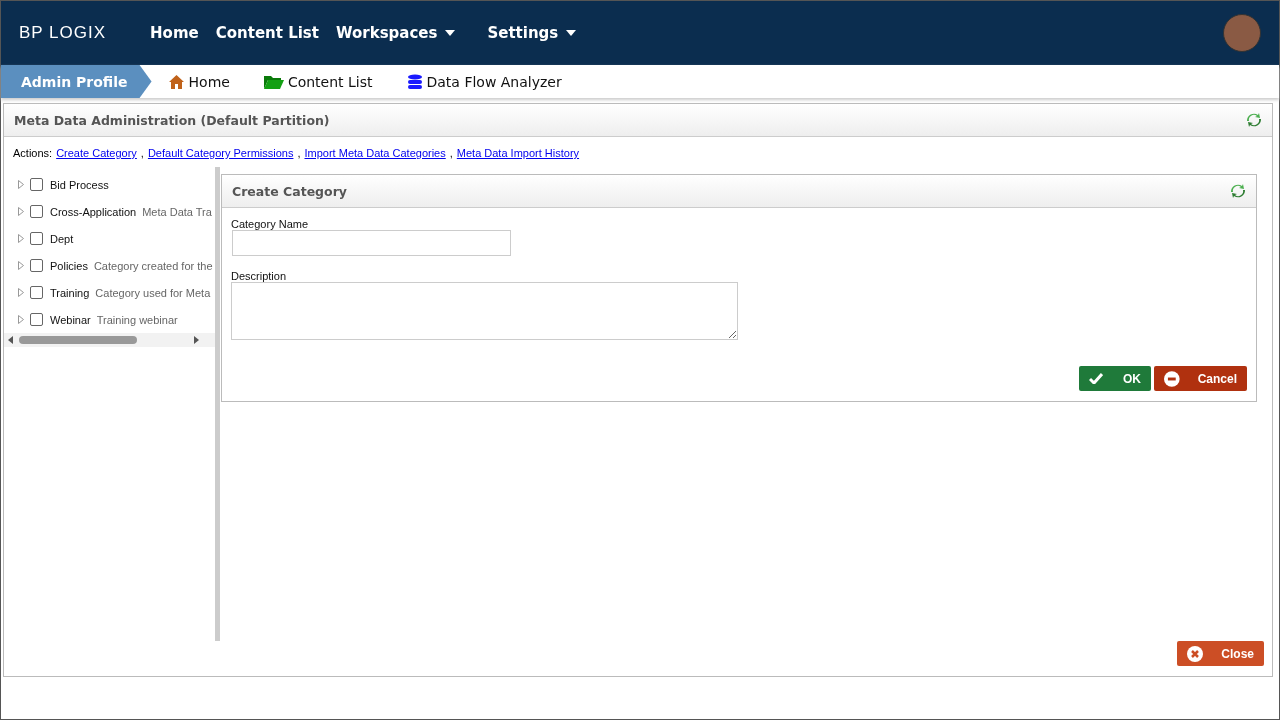 The image size is (1280, 720). Describe the element at coordinates (1096, 378) in the screenshot. I see `check-icon` at that location.